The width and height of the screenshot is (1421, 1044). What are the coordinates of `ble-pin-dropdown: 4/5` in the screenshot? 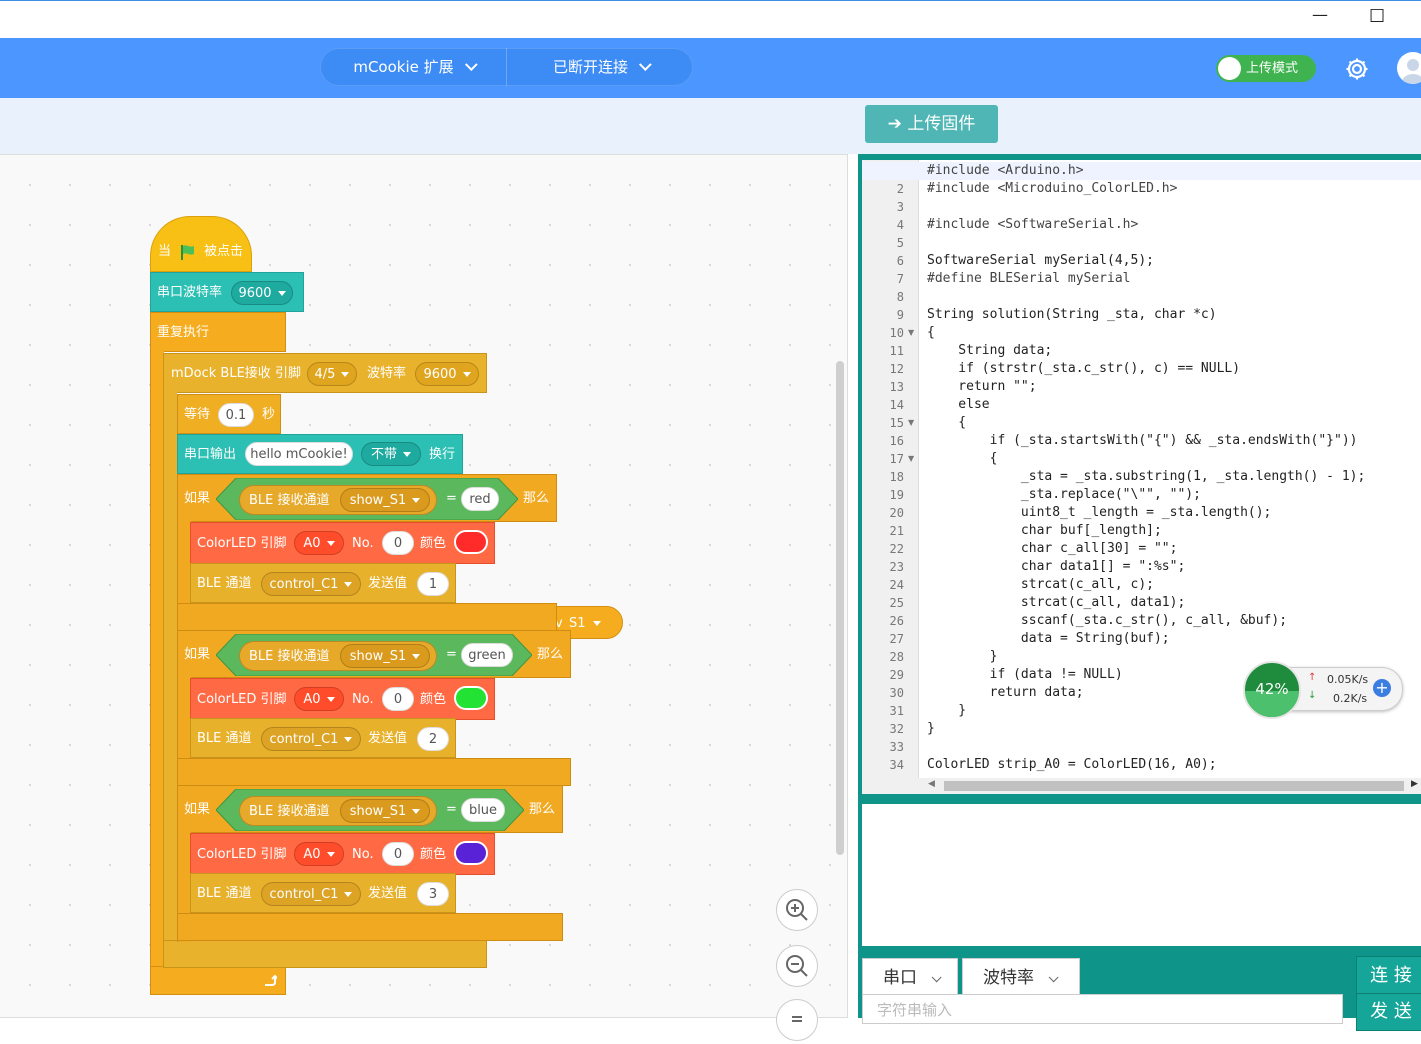 It's located at (332, 374).